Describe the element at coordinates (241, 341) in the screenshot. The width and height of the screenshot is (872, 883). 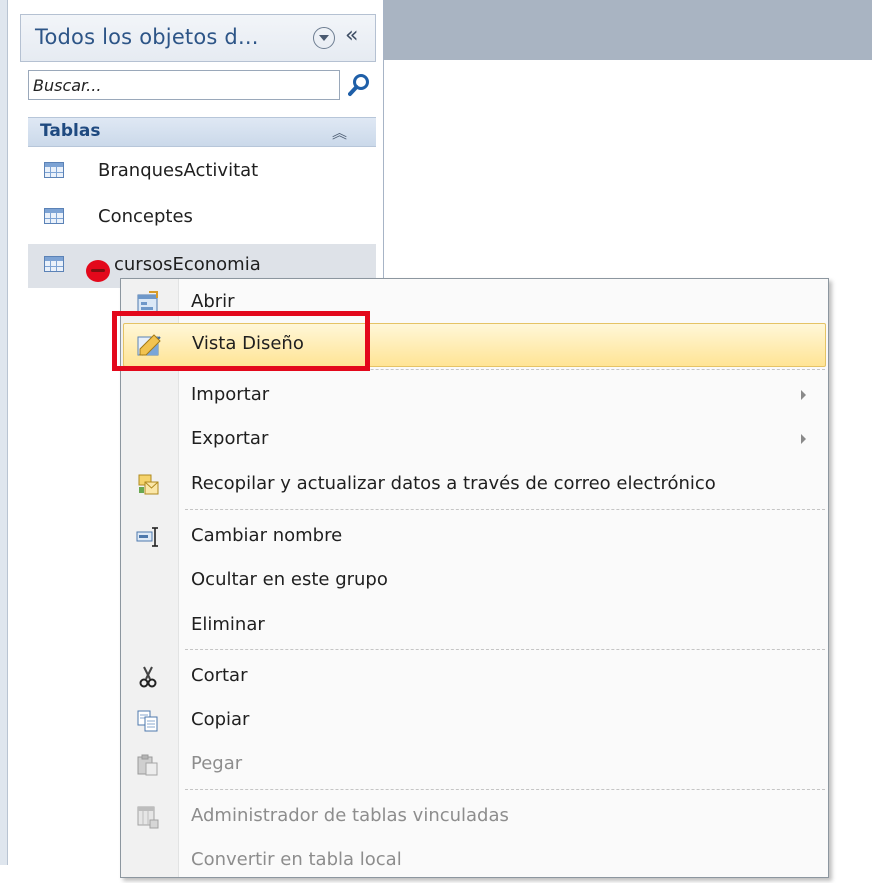
I see `highlight-annotation-box` at that location.